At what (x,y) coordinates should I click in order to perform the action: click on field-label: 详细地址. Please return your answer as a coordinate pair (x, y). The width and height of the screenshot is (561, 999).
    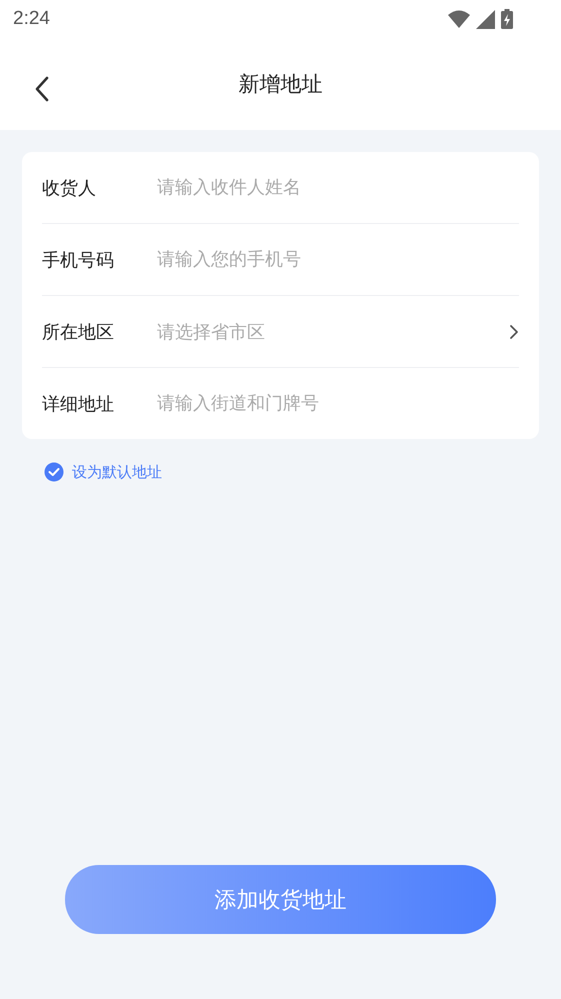
    Looking at the image, I should click on (78, 404).